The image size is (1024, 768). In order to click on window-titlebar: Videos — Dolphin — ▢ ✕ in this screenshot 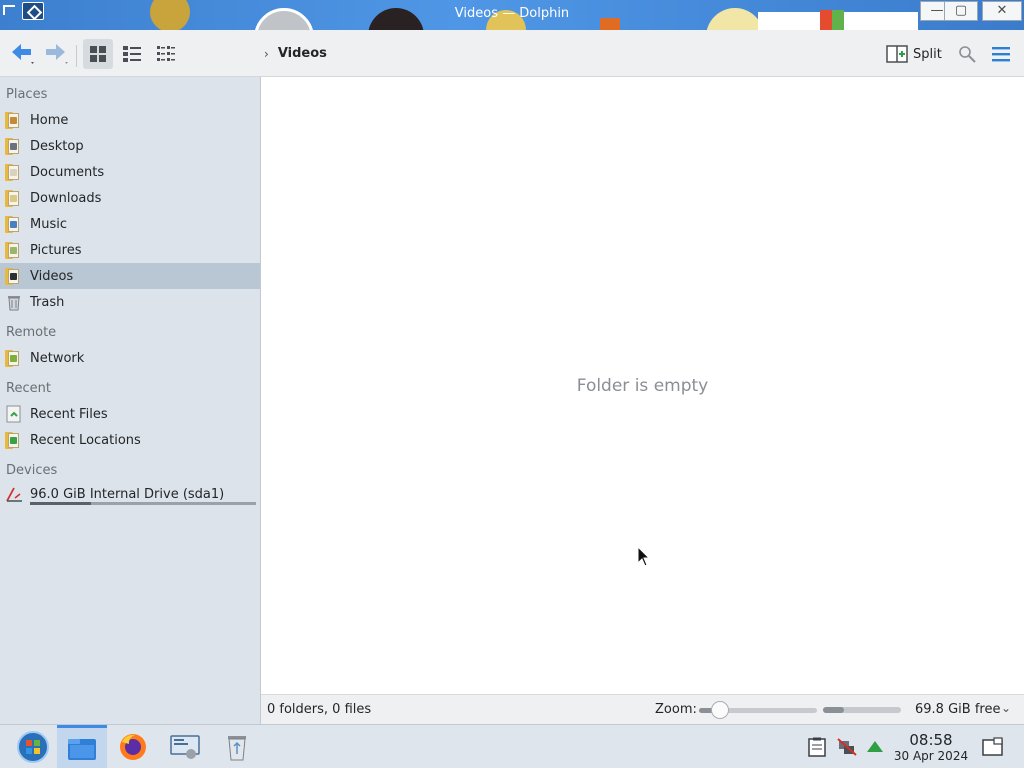, I will do `click(512, 15)`.